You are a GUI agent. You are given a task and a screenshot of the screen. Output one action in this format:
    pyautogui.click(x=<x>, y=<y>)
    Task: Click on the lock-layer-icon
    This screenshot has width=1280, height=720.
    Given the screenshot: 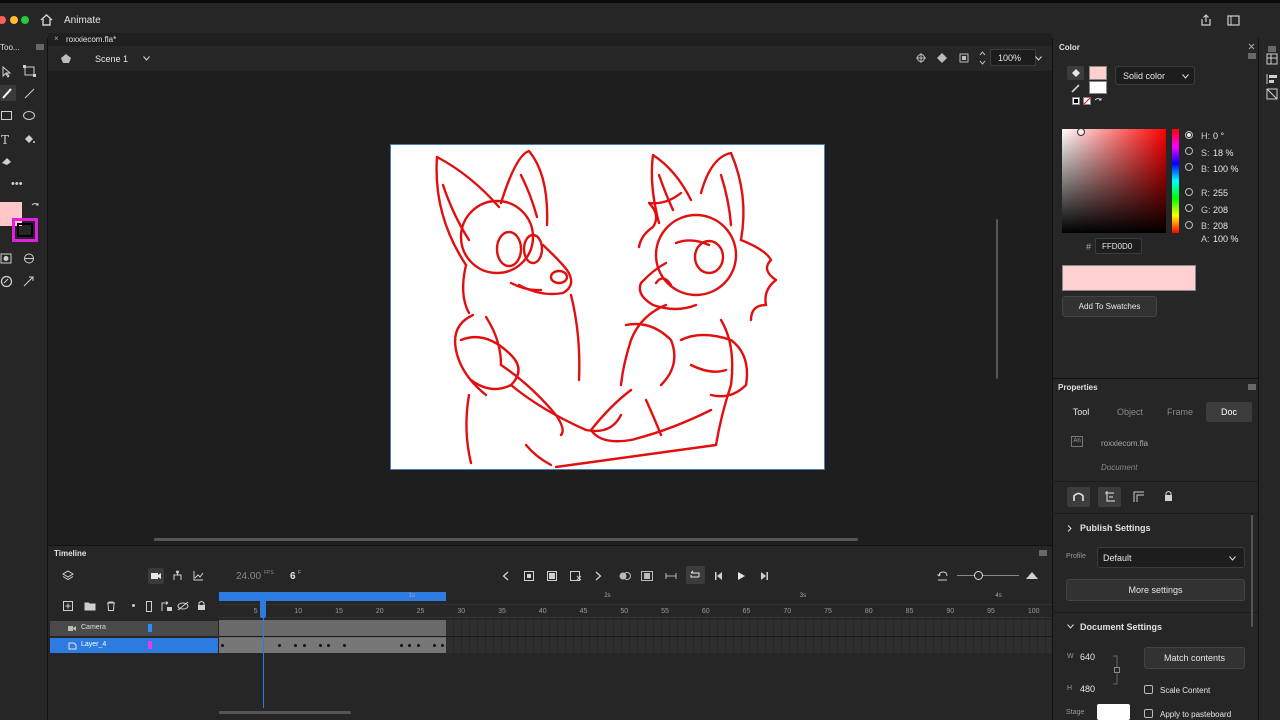 What is the action you would take?
    pyautogui.click(x=201, y=605)
    